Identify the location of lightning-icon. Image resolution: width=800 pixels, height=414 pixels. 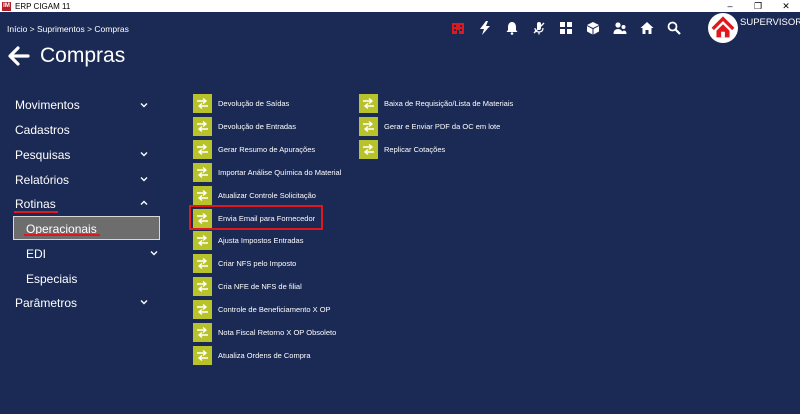
(484, 28).